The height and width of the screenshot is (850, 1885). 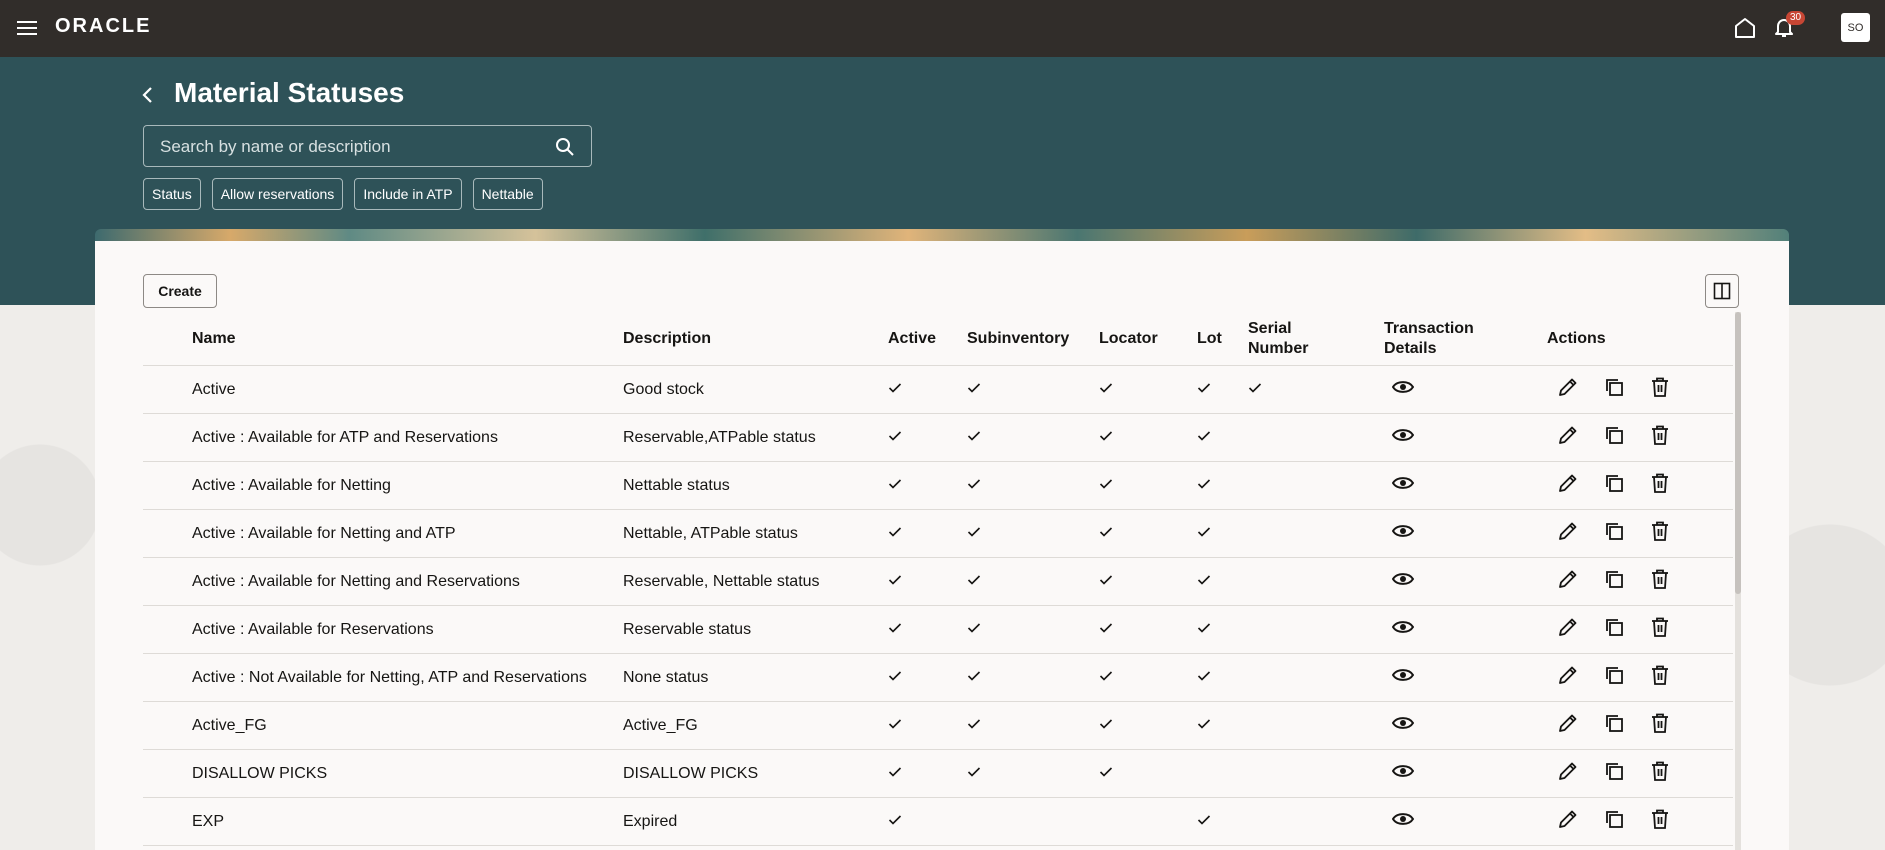 What do you see at coordinates (565, 147) in the screenshot?
I see `search-icon` at bounding box center [565, 147].